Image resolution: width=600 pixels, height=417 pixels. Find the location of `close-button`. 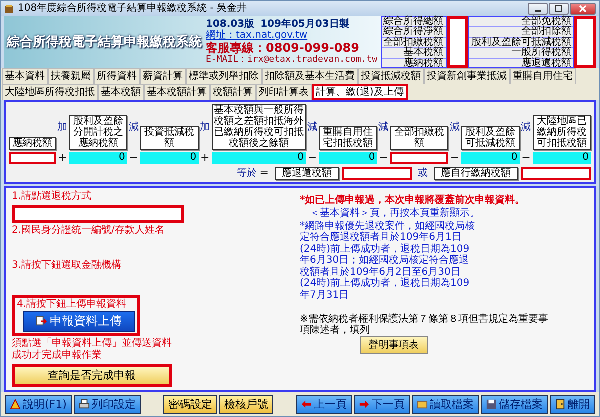

close-button is located at coordinates (583, 8).